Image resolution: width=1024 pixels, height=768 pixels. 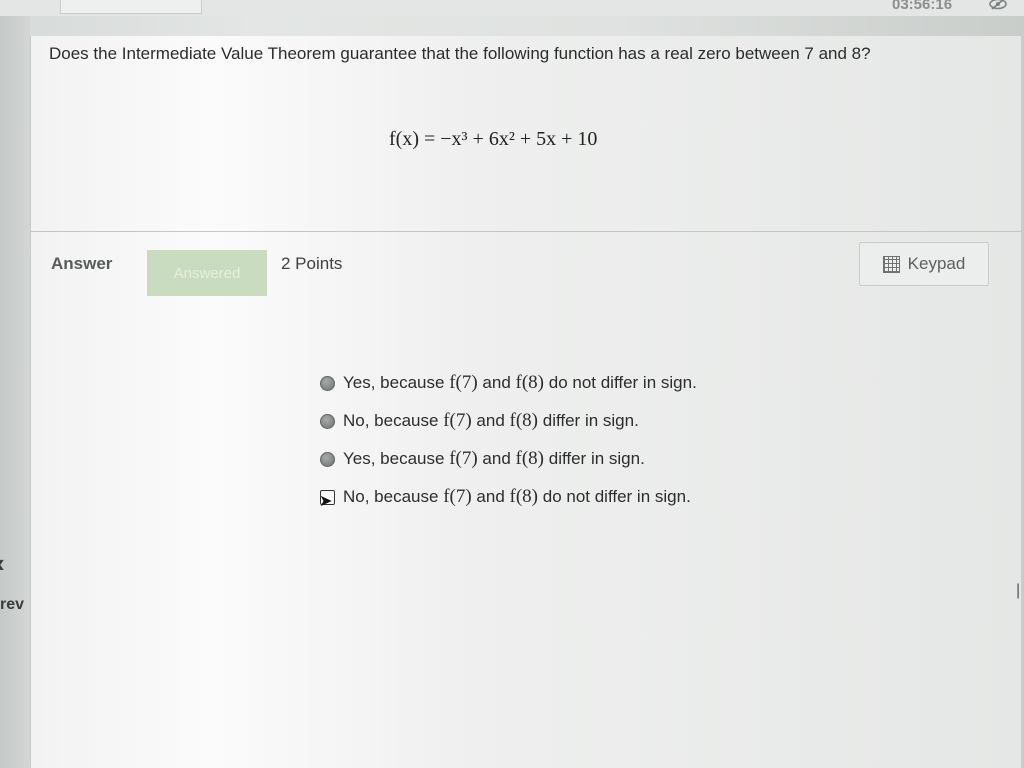 I want to click on left-margin, so click(x=15, y=384).